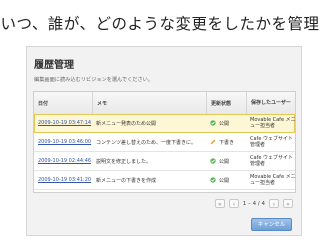  Describe the element at coordinates (271, 103) in the screenshot. I see `column-header-saver: 保存したユーザー` at that location.